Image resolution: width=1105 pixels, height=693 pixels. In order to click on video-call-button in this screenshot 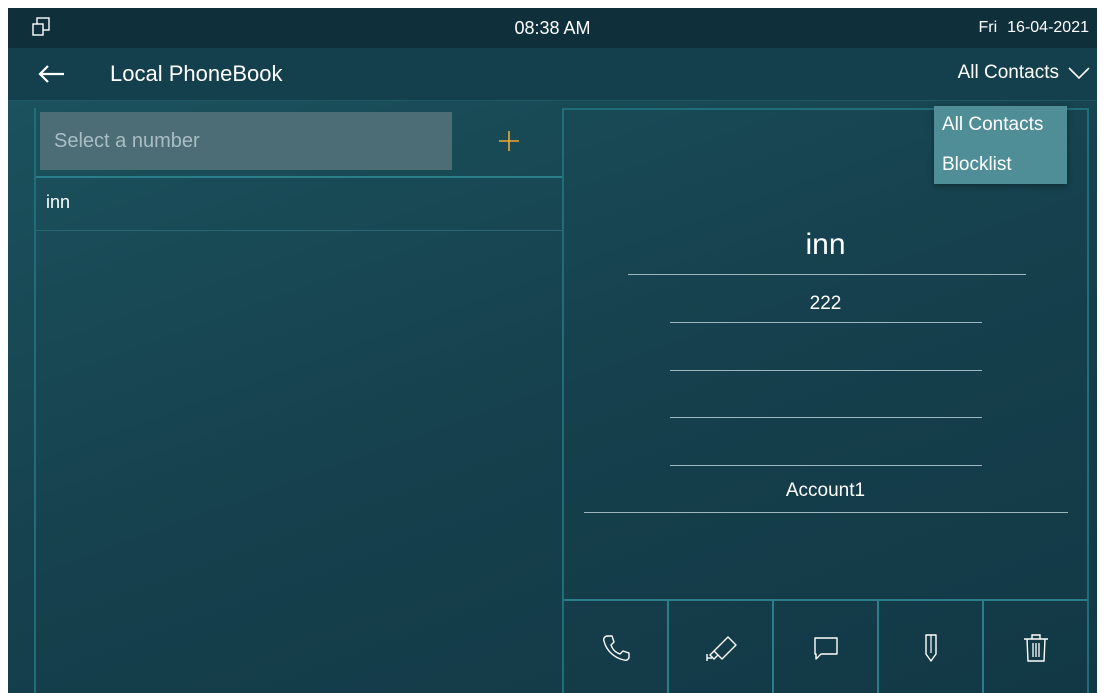, I will do `click(721, 647)`.